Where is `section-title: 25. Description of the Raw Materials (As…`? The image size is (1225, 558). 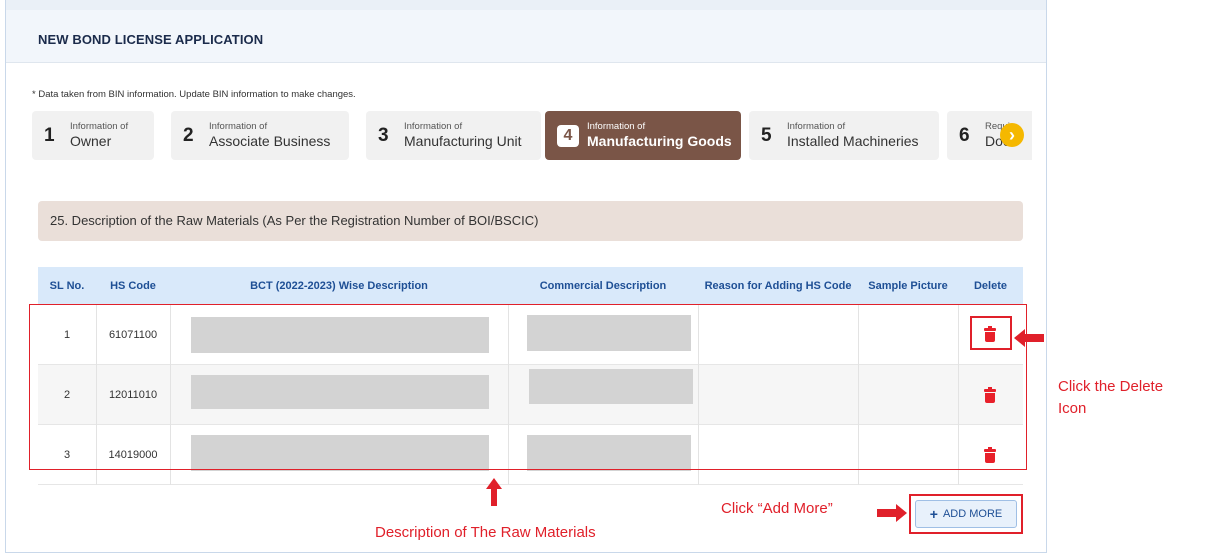 section-title: 25. Description of the Raw Materials (As… is located at coordinates (294, 220).